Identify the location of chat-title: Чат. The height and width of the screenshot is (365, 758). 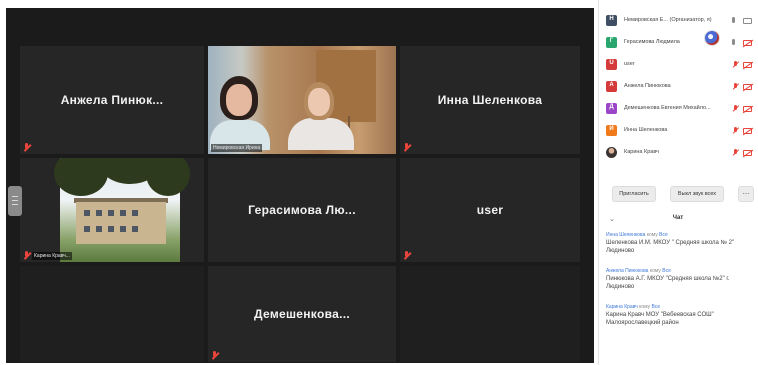
(678, 218).